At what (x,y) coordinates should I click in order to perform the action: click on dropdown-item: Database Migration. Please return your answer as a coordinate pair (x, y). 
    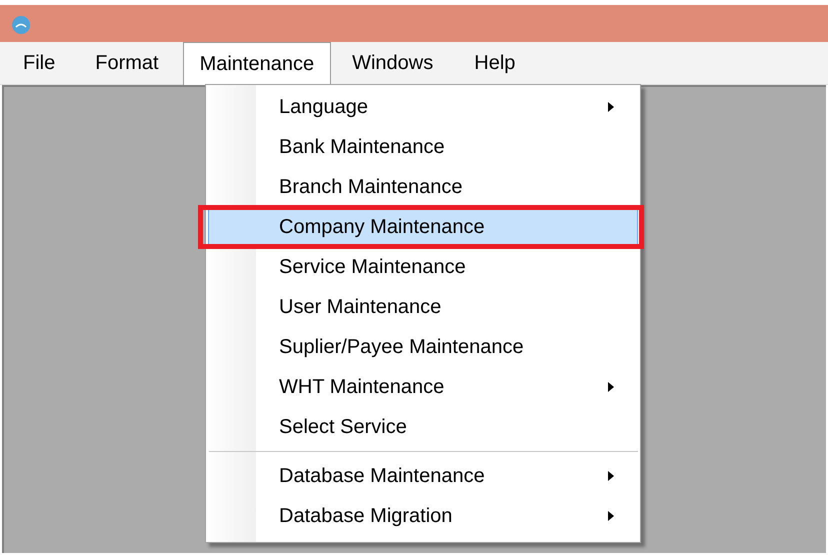
    Looking at the image, I should click on (423, 516).